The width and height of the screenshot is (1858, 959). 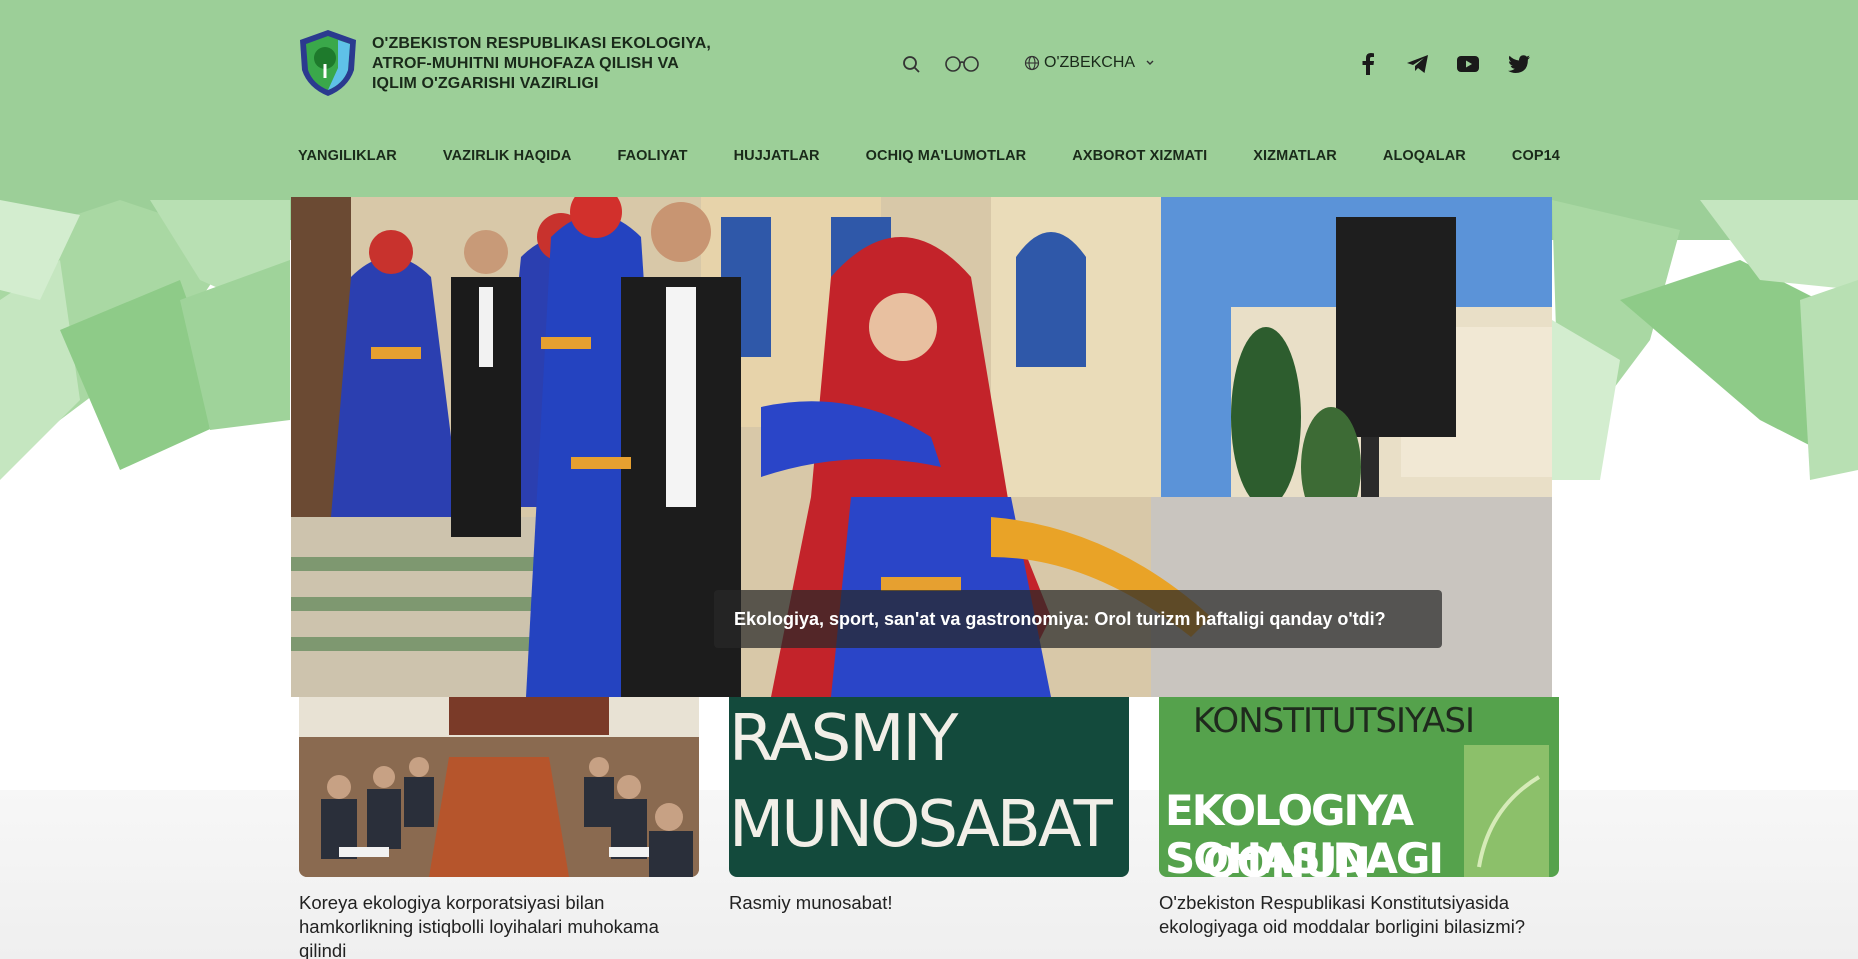 What do you see at coordinates (1424, 156) in the screenshot?
I see `nav-item-aloqalar: ALOQALAR` at bounding box center [1424, 156].